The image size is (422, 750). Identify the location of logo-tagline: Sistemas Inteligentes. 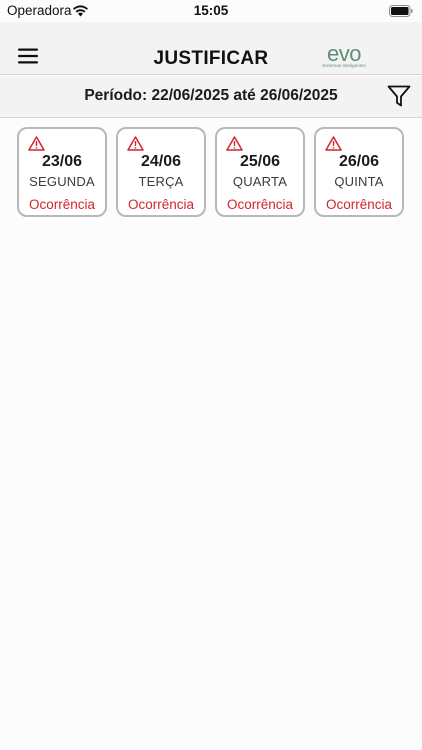
(344, 65).